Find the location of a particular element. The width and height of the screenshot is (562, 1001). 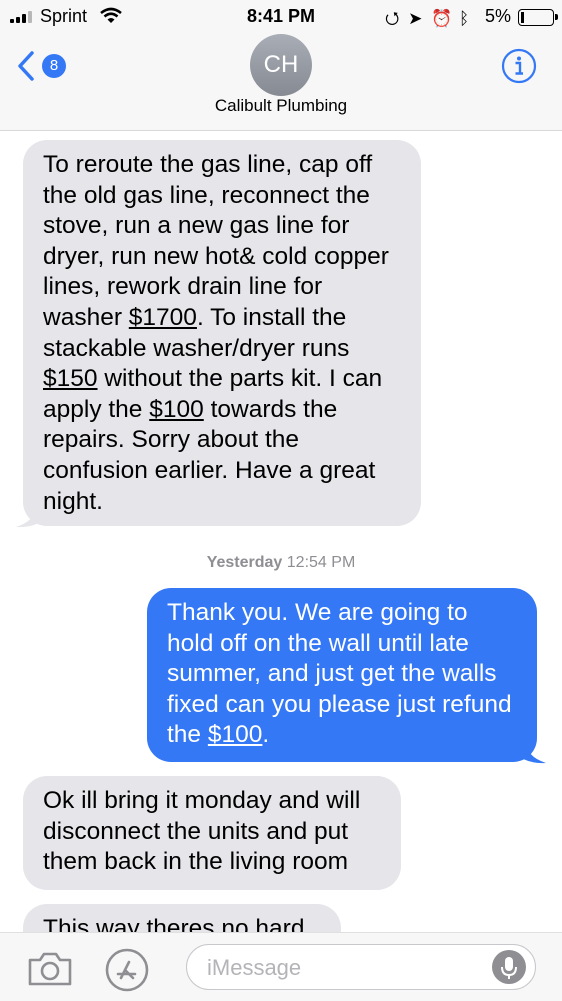

price-link: $1700 is located at coordinates (163, 317).